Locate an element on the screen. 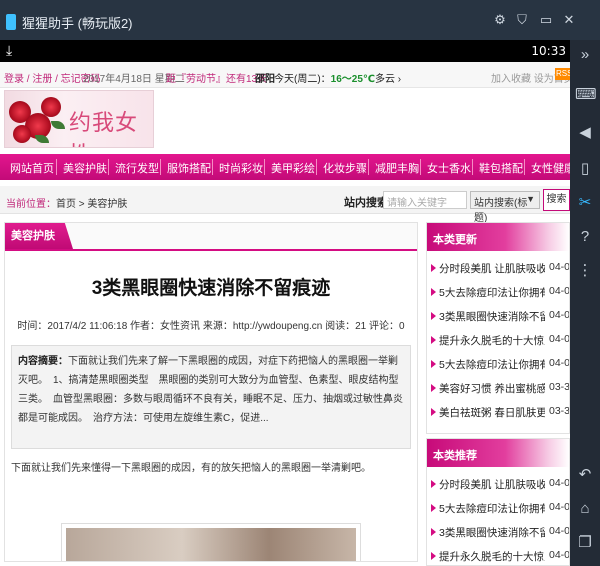 This screenshot has height=566, width=600. site-logo-text: 约我女性 is located at coordinates (104, 129).